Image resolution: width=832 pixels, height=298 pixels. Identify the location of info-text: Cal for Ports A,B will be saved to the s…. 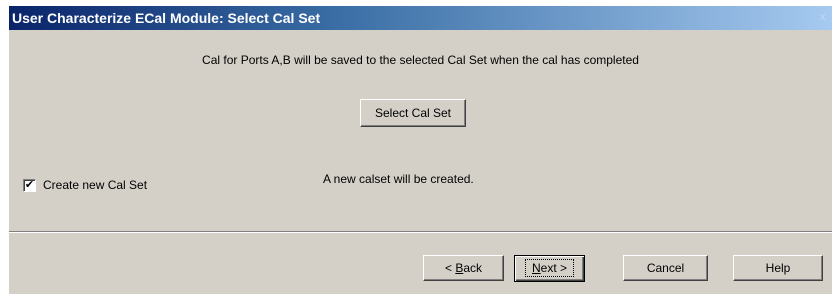
(420, 60).